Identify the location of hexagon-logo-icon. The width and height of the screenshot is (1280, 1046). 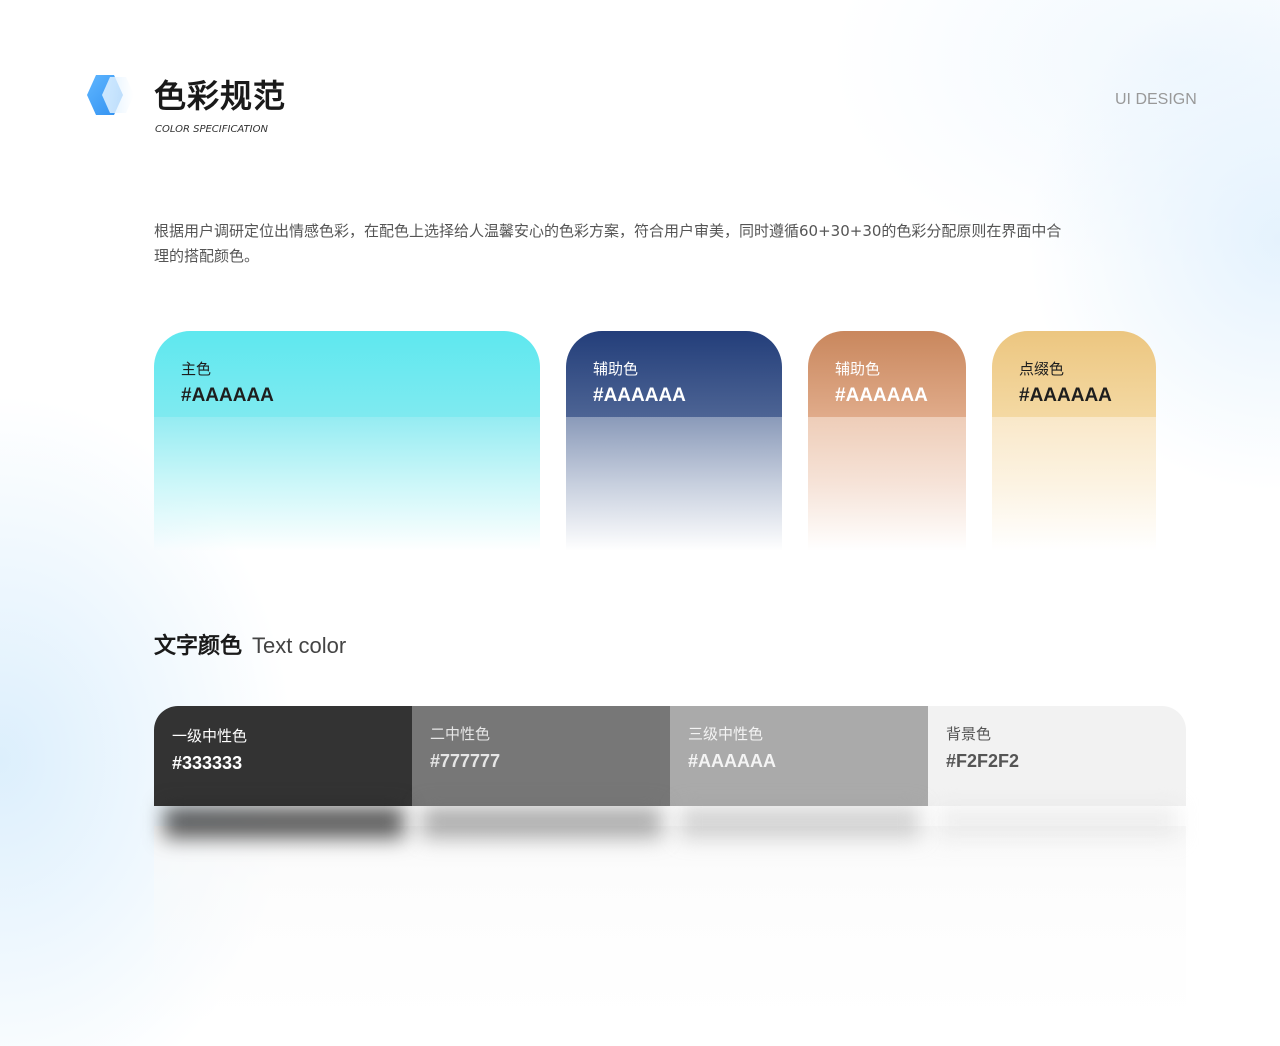
(110, 95).